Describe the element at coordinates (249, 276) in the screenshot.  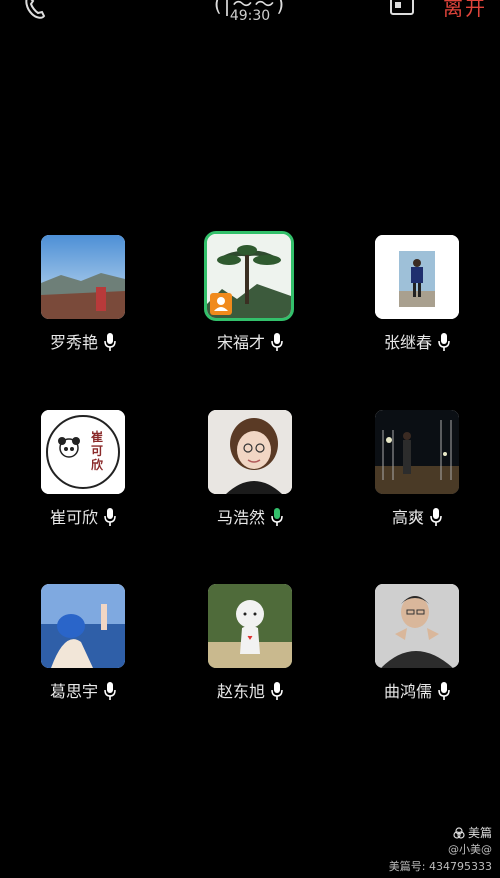
I see `avatar-speaking` at that location.